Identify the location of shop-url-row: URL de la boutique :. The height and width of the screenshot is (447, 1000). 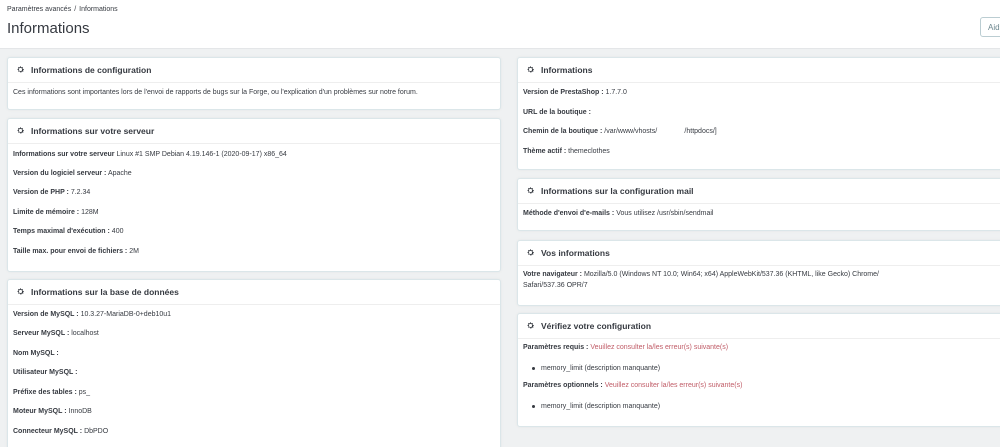
(557, 112).